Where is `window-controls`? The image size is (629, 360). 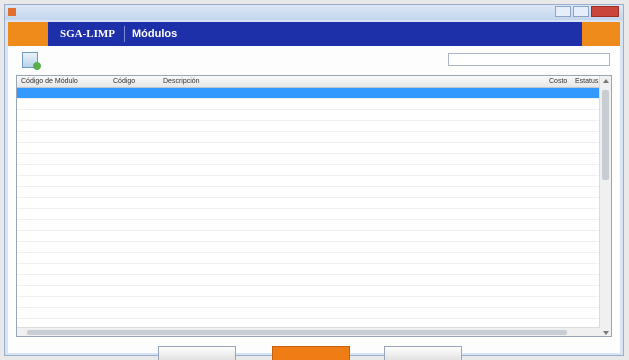
window-controls is located at coordinates (587, 11).